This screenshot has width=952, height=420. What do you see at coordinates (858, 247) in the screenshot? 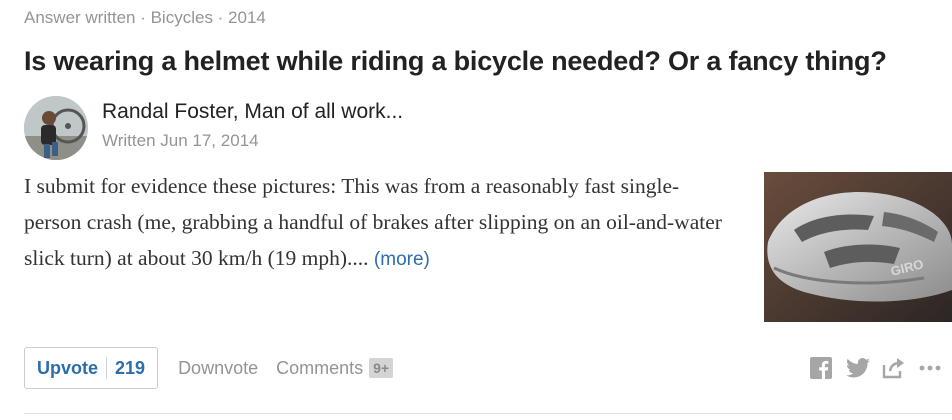
I see `answer-photo: GIRO` at bounding box center [858, 247].